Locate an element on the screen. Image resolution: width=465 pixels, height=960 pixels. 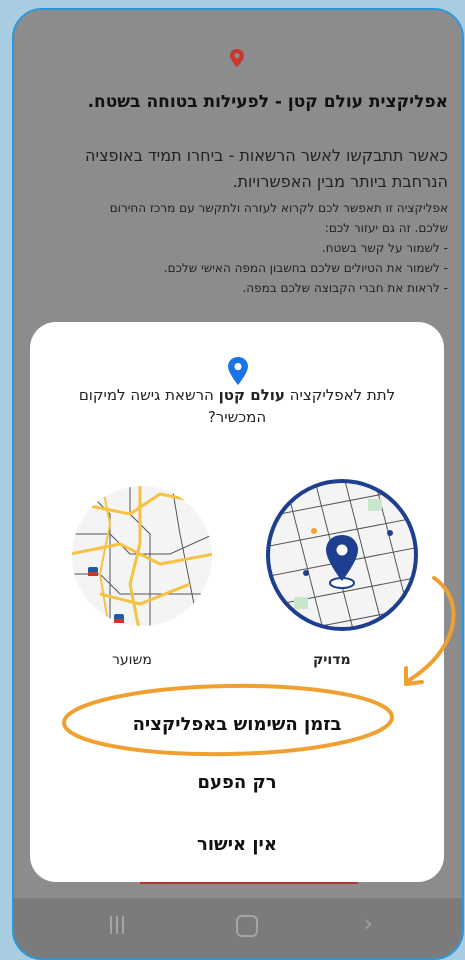
deny-button: אין אישור is located at coordinates (237, 844).